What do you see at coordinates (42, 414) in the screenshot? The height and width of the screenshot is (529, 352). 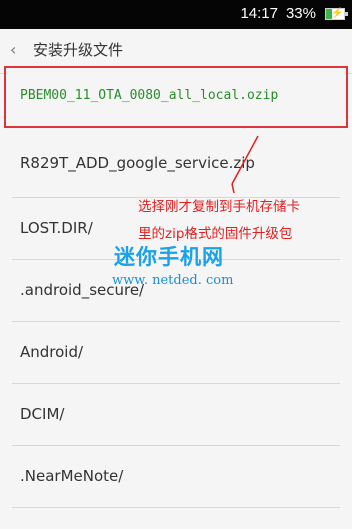 I see `file-name: DCIM/` at bounding box center [42, 414].